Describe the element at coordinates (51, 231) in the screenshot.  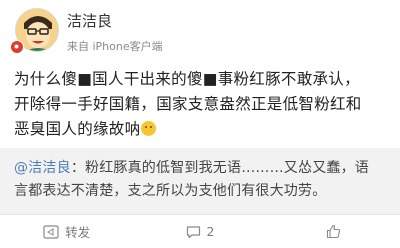
I see `repost-icon` at that location.